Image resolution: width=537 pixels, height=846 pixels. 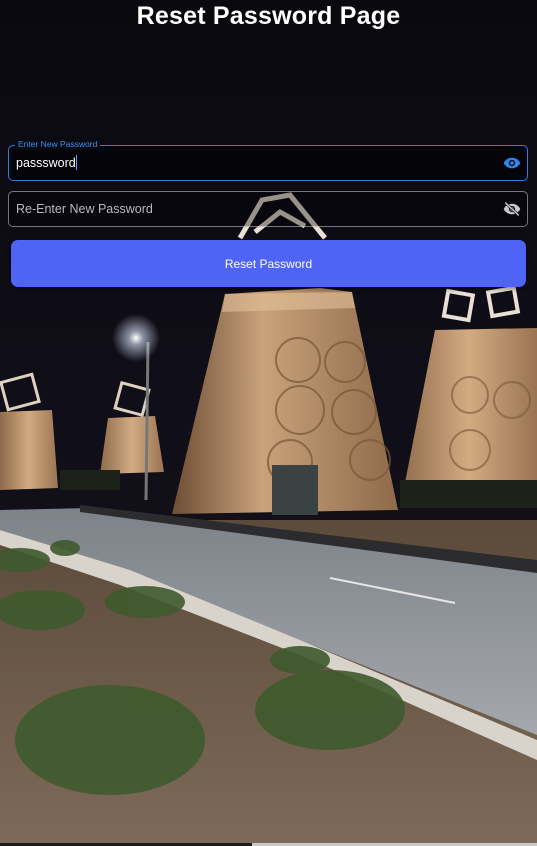 I want to click on eye-off-icon, so click(x=512, y=209).